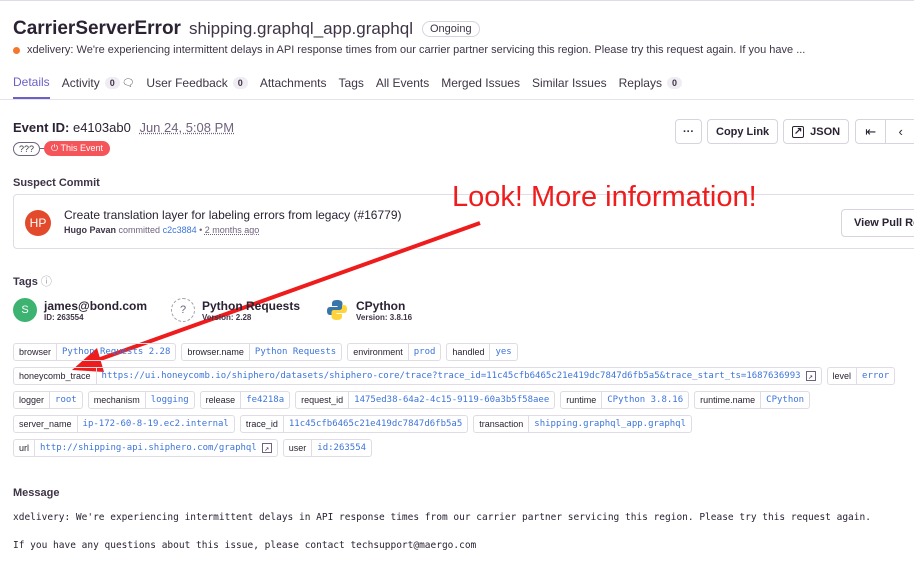 This screenshot has width=914, height=563. I want to click on tag-key: browser.name, so click(216, 352).